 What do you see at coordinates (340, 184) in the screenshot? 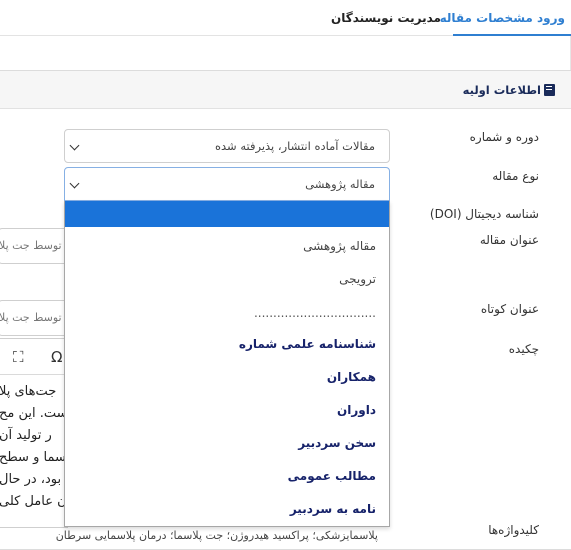
I see `article-type-select-value: مقاله پژوهشی` at bounding box center [340, 184].